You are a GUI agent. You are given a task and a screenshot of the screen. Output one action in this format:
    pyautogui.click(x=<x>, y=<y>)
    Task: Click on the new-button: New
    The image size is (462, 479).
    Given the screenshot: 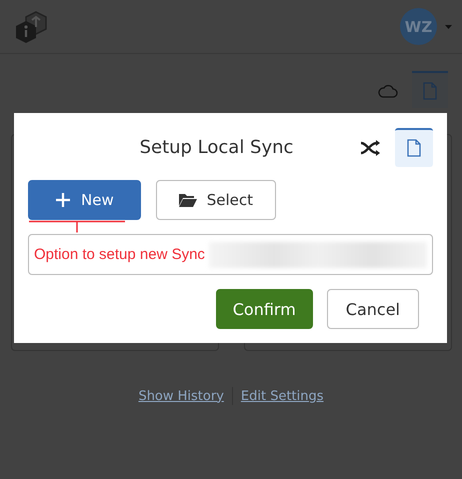 What is the action you would take?
    pyautogui.click(x=84, y=200)
    